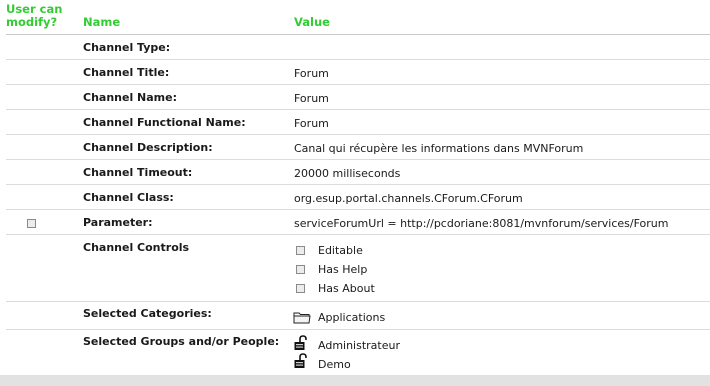  Describe the element at coordinates (346, 288) in the screenshot. I see `control-label: Has About` at that location.